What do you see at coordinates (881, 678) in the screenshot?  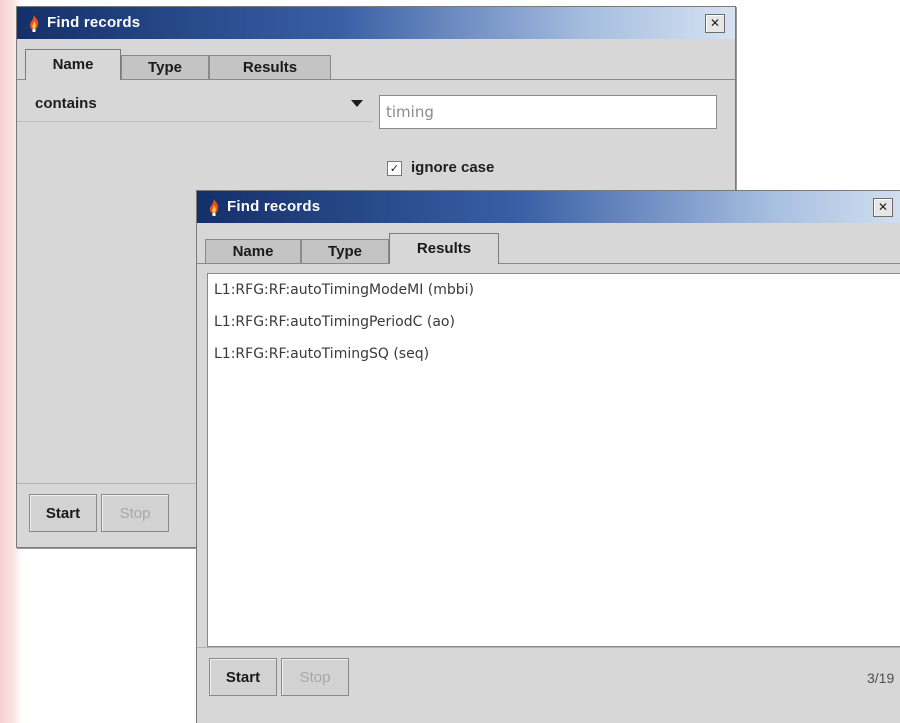 I see `result-count: 3/19` at bounding box center [881, 678].